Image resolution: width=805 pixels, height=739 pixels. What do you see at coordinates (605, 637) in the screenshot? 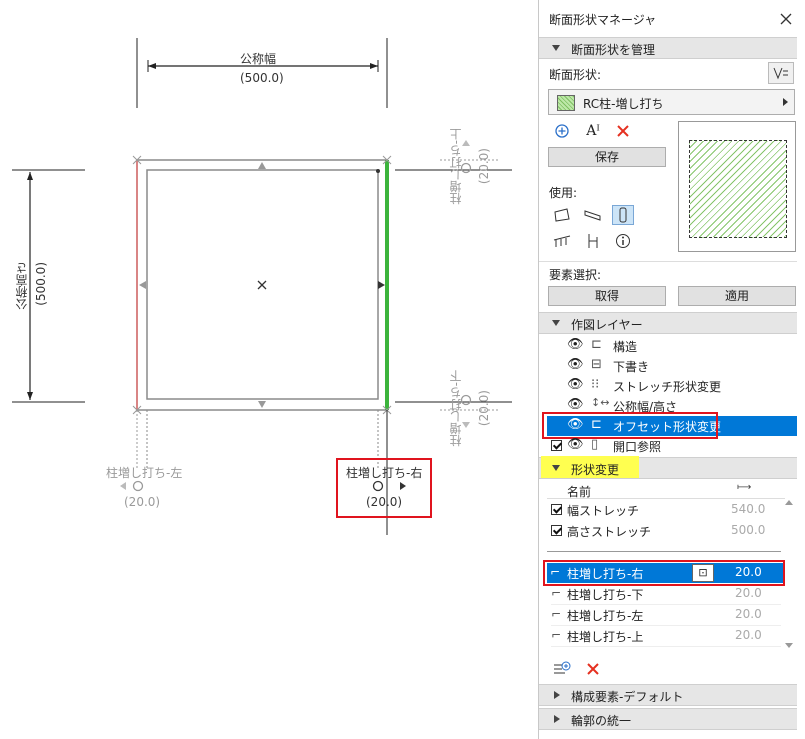
I see `offset-label: 柱増し打ち-上` at bounding box center [605, 637].